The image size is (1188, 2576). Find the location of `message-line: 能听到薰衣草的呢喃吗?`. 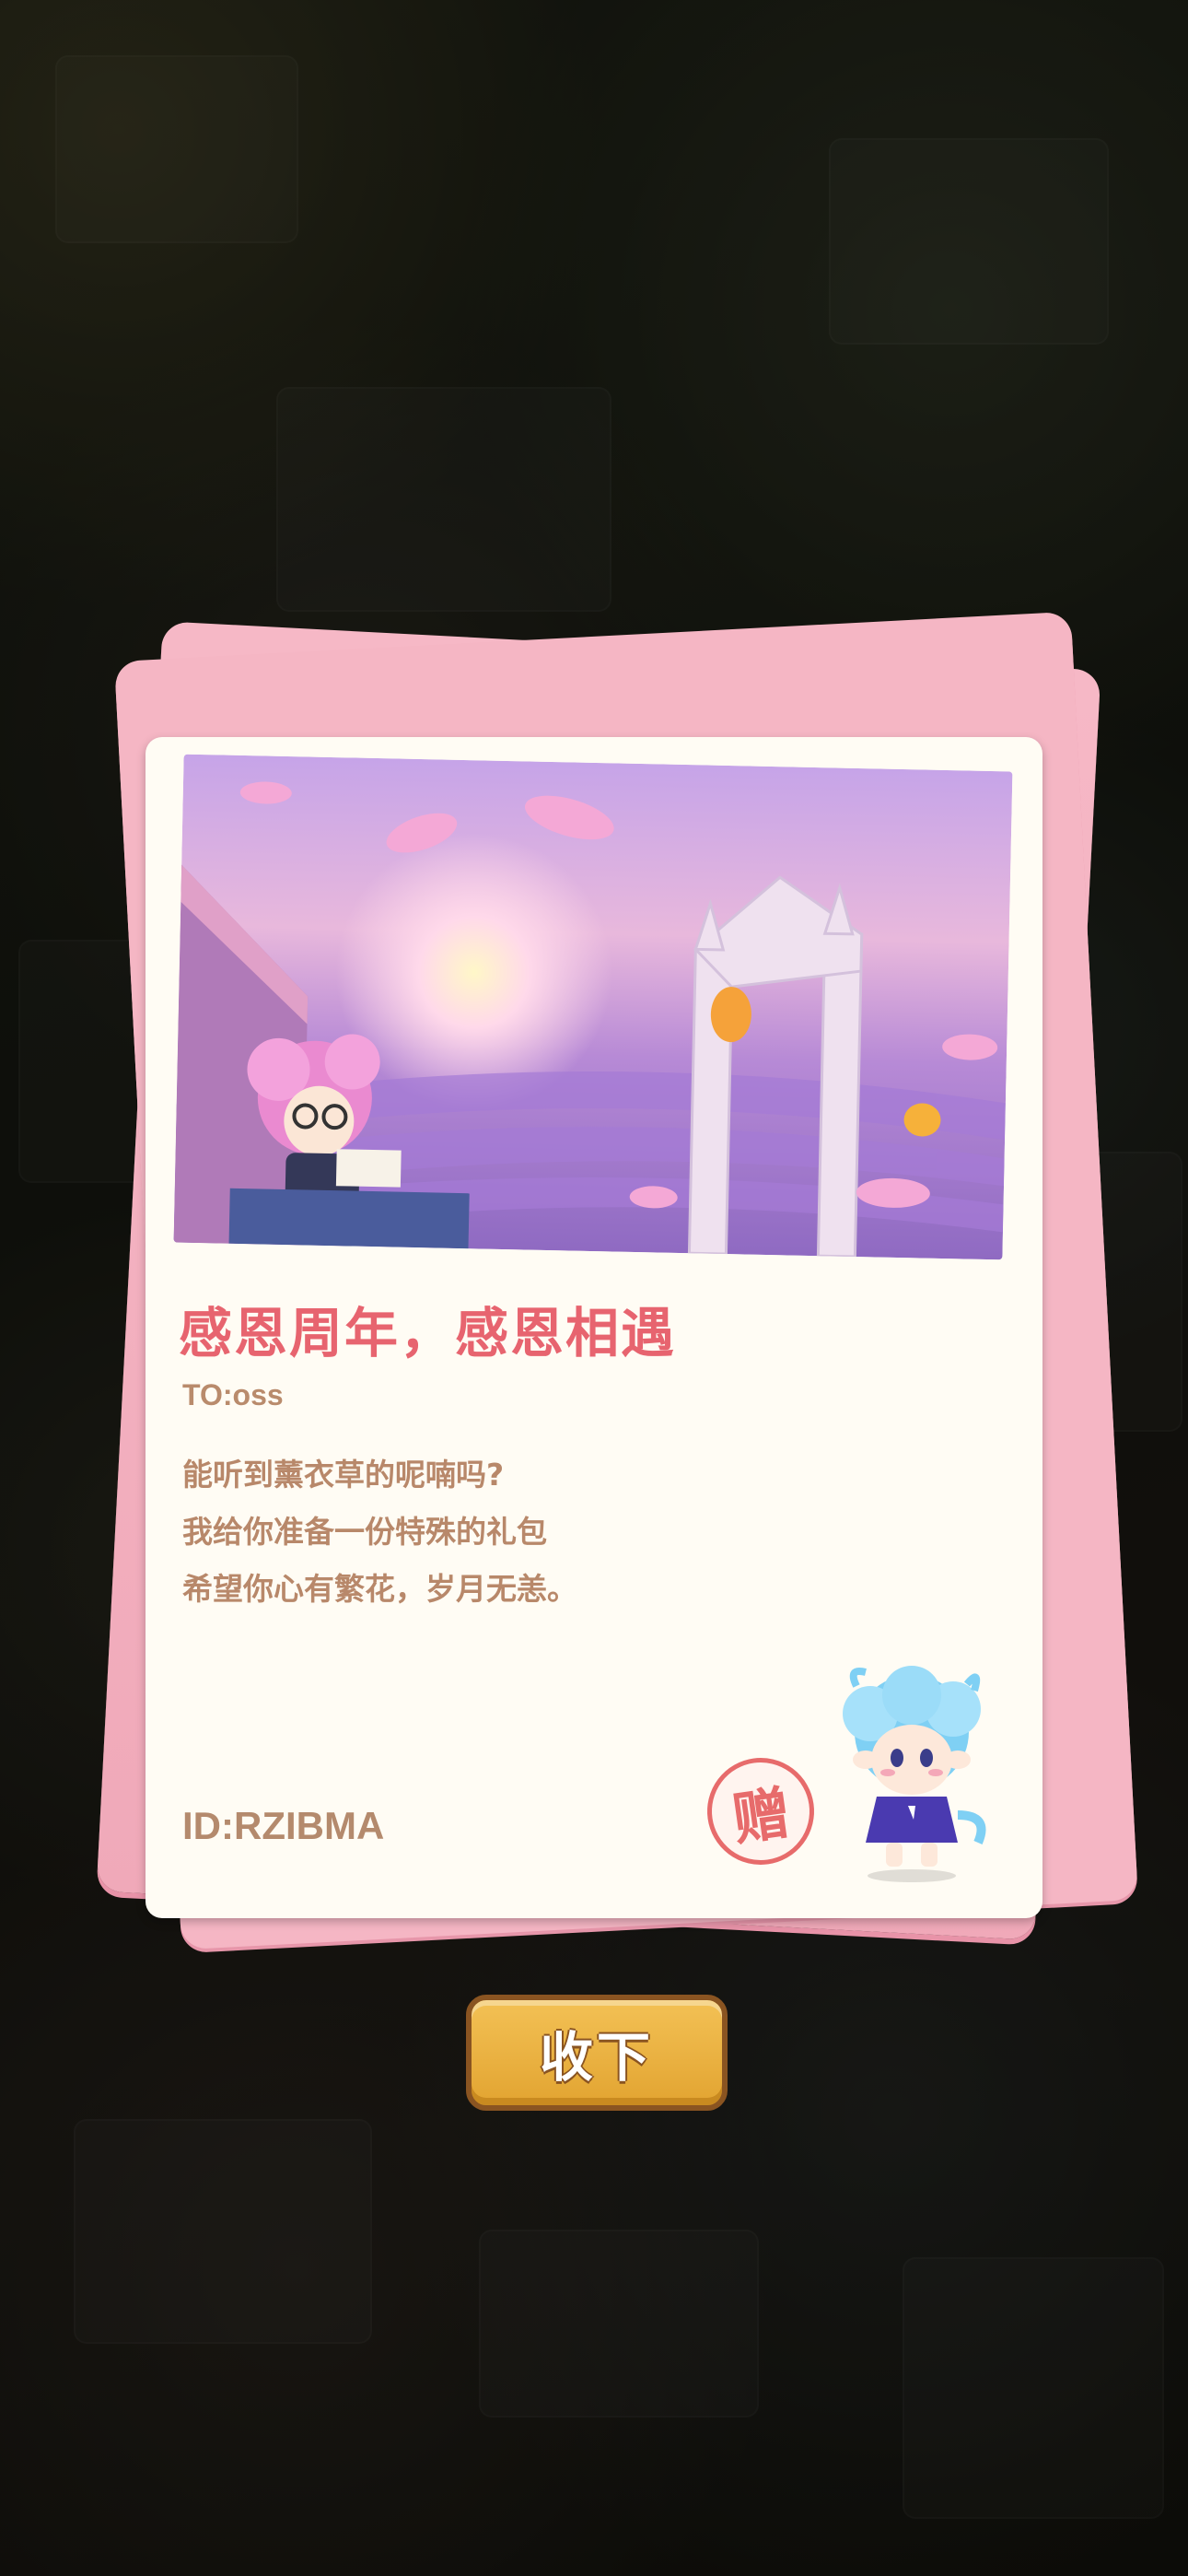

message-line: 能听到薰衣草的呢喃吗? is located at coordinates (343, 1475).